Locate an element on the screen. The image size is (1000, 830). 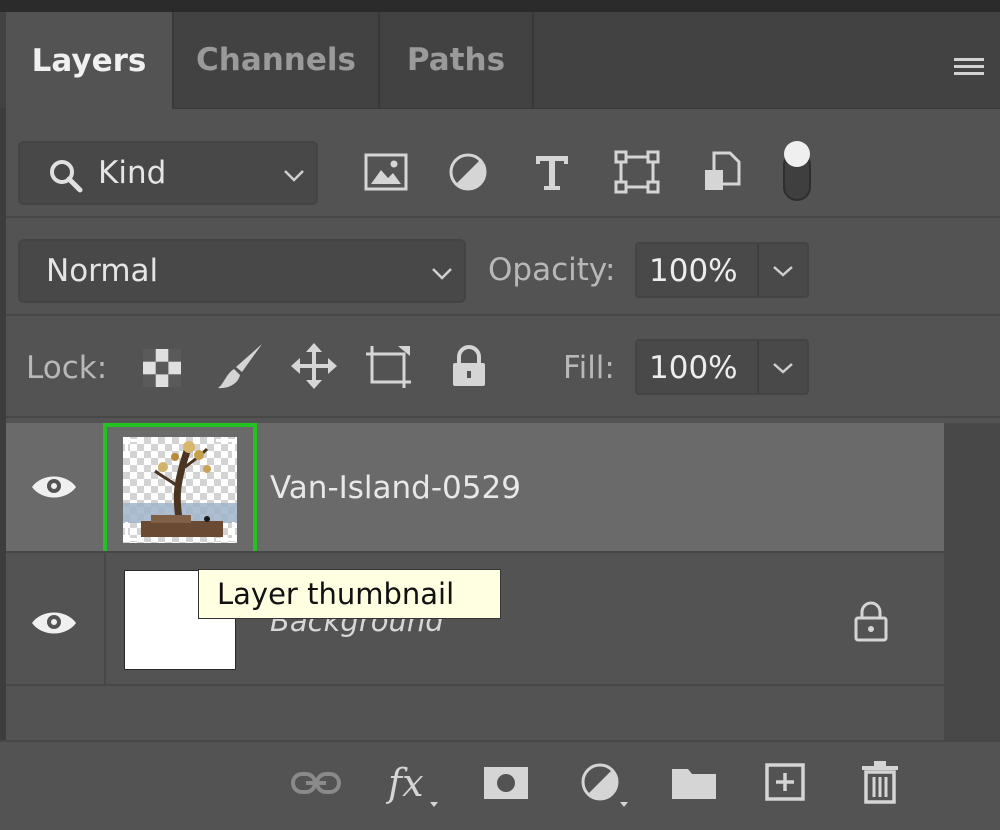
opacity-dropdown-button is located at coordinates (782, 270).